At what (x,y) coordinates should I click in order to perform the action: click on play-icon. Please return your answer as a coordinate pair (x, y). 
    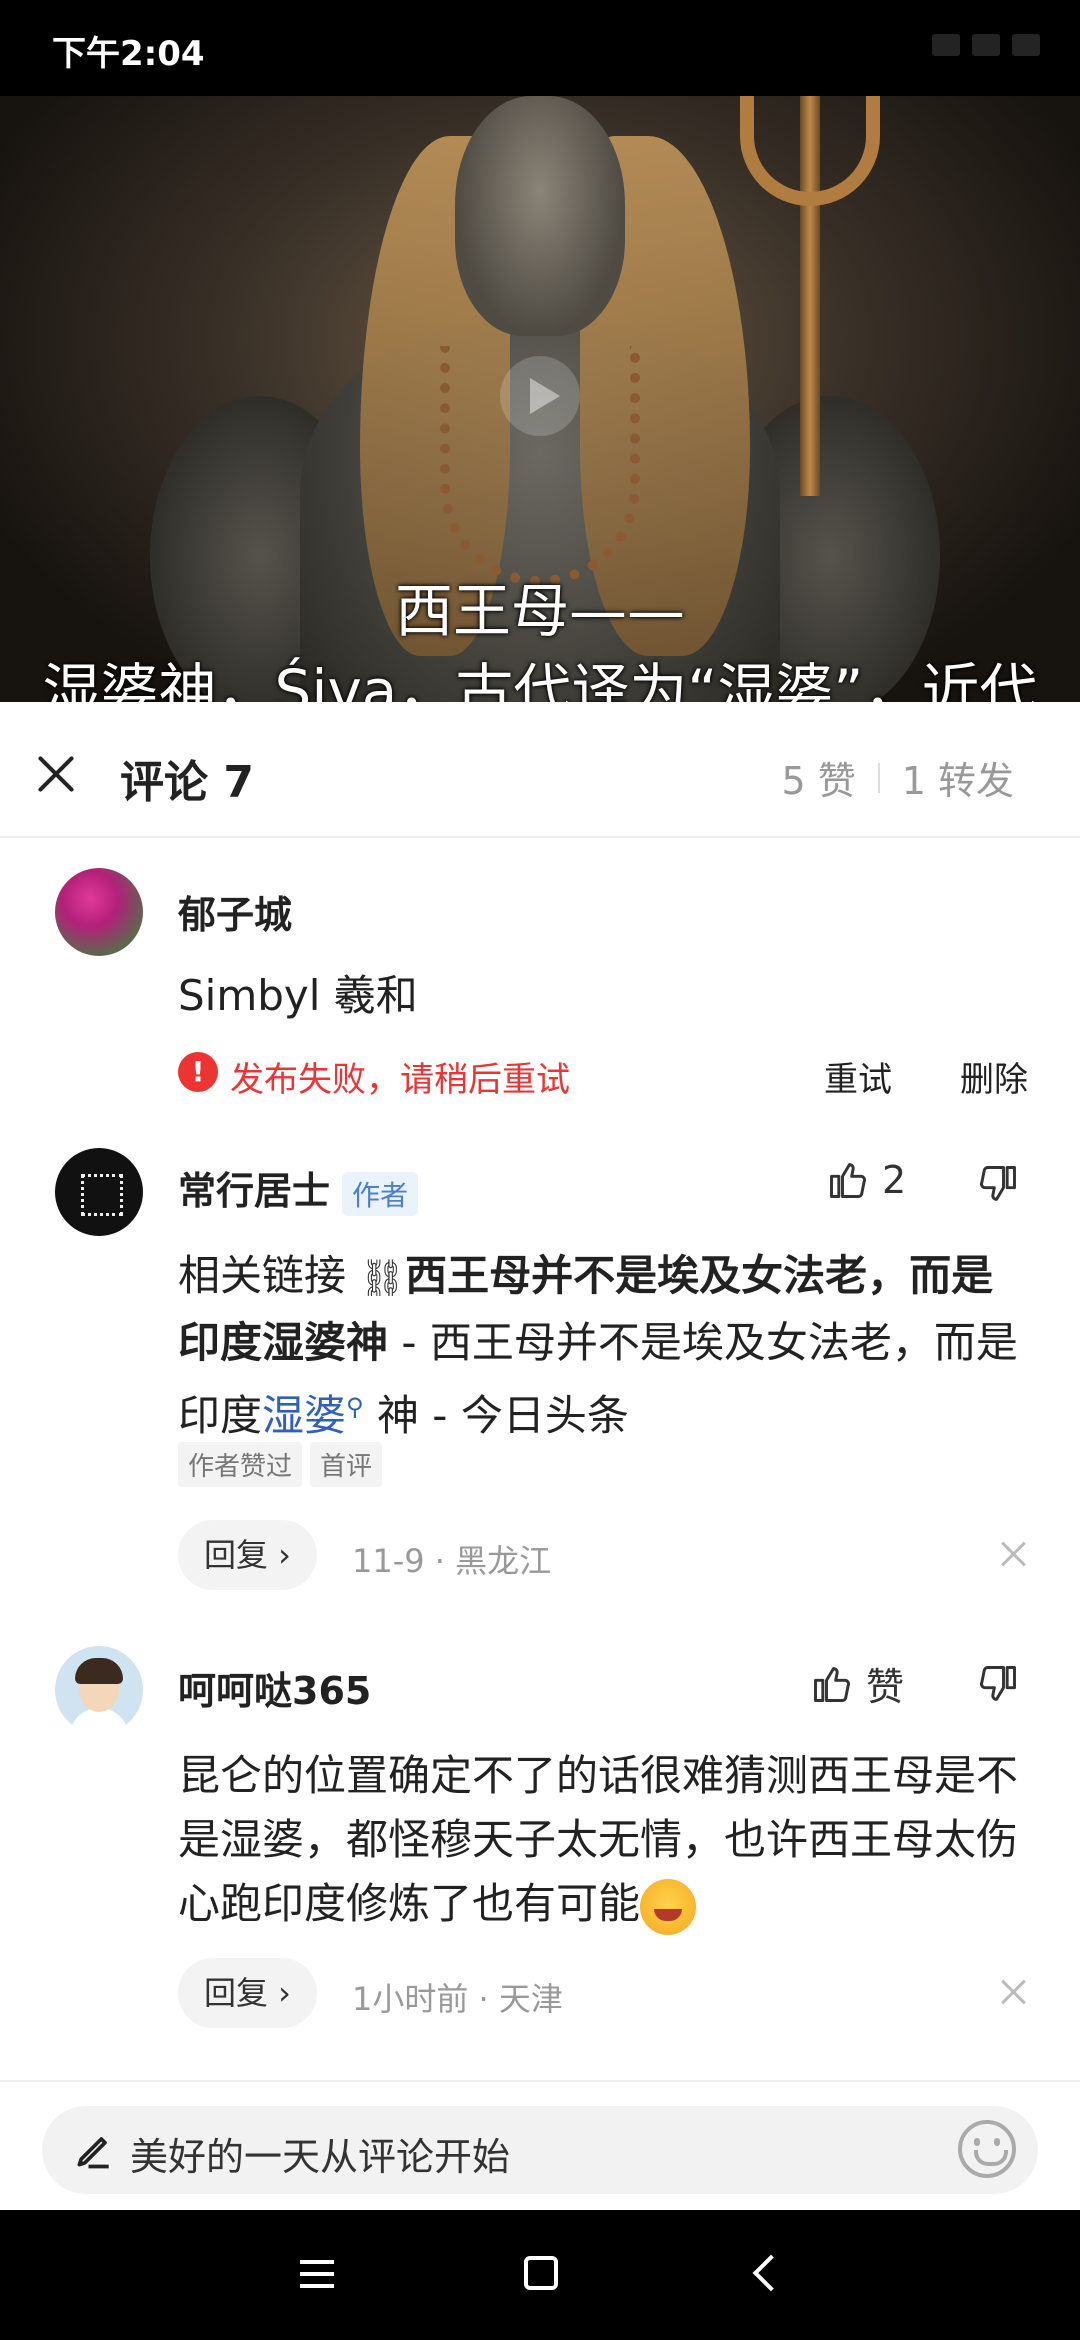
    Looking at the image, I should click on (540, 396).